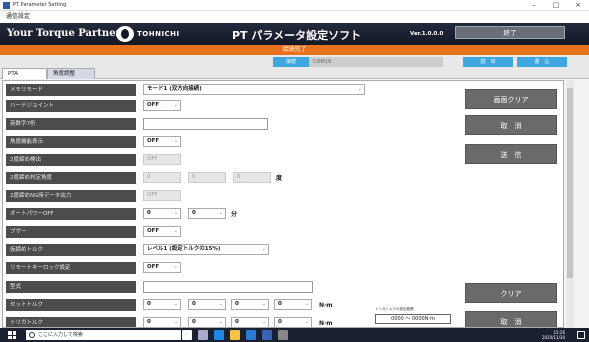 This screenshot has height=342, width=589. Describe the element at coordinates (250, 322) in the screenshot. I see `trigger-torque-3: 0 ⌄` at that location.